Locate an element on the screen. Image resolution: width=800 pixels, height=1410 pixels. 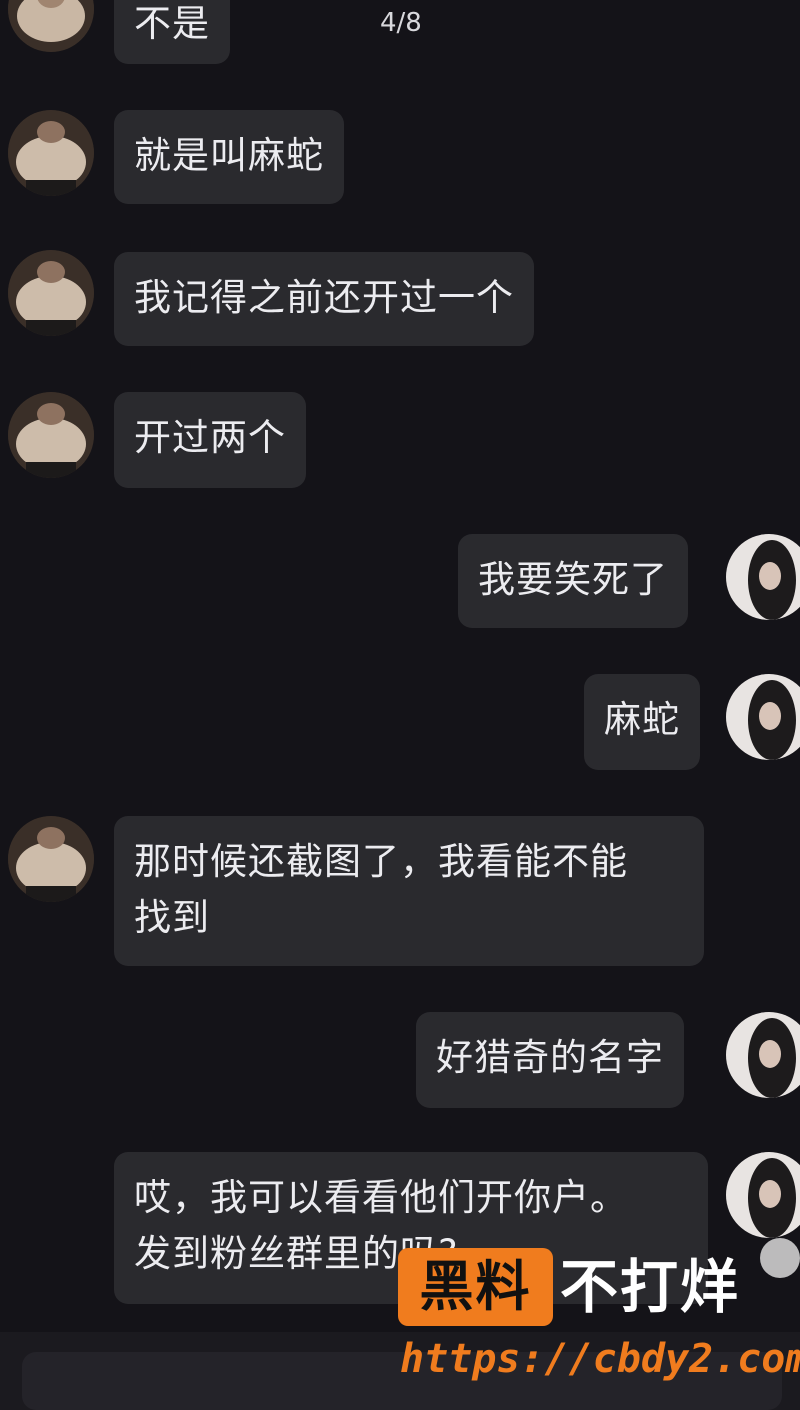
message-text: 开过两个 is located at coordinates (210, 437).